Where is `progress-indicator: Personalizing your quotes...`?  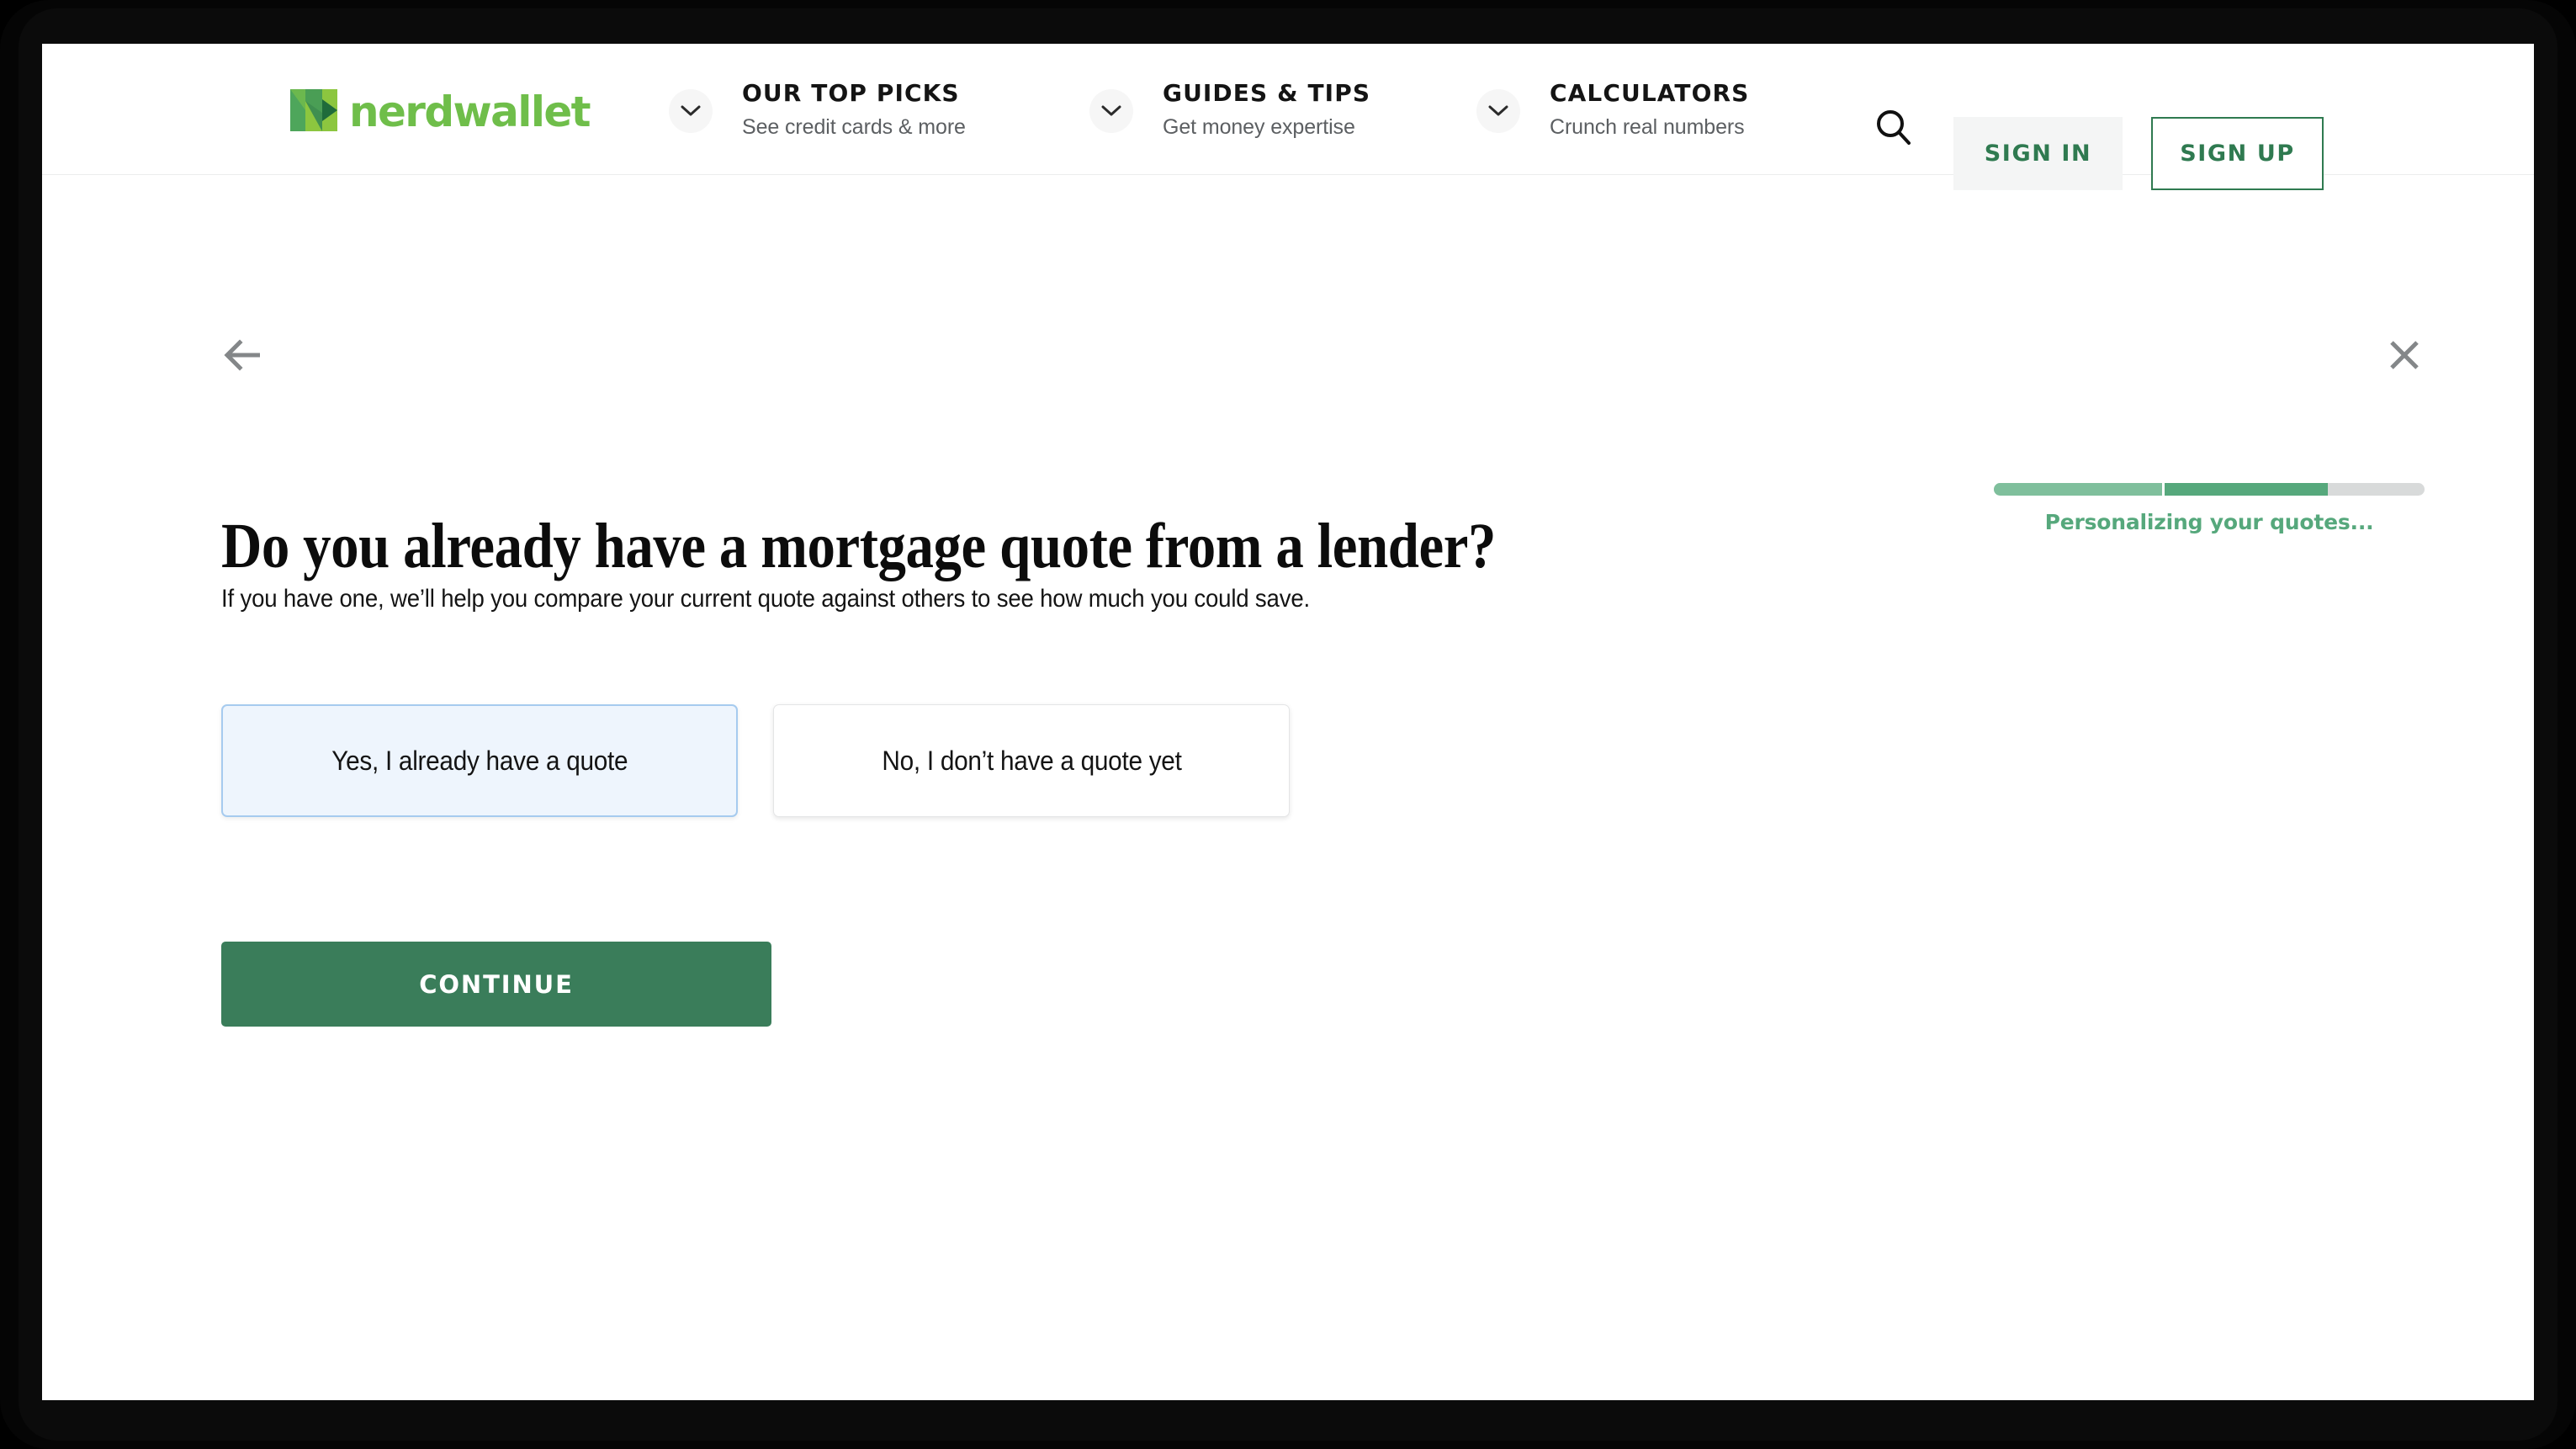
progress-indicator: Personalizing your quotes... is located at coordinates (2209, 508).